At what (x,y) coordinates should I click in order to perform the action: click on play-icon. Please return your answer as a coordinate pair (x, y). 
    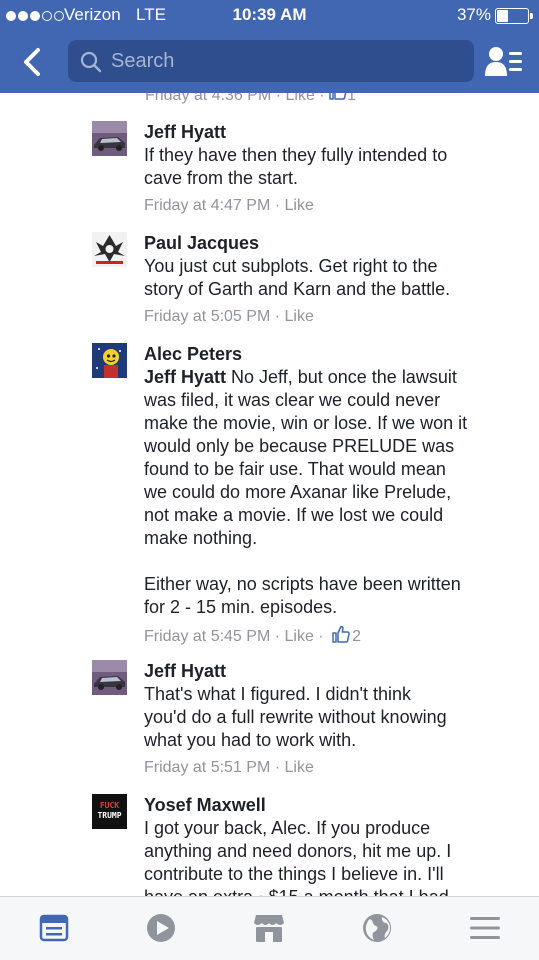
    Looking at the image, I should click on (161, 928).